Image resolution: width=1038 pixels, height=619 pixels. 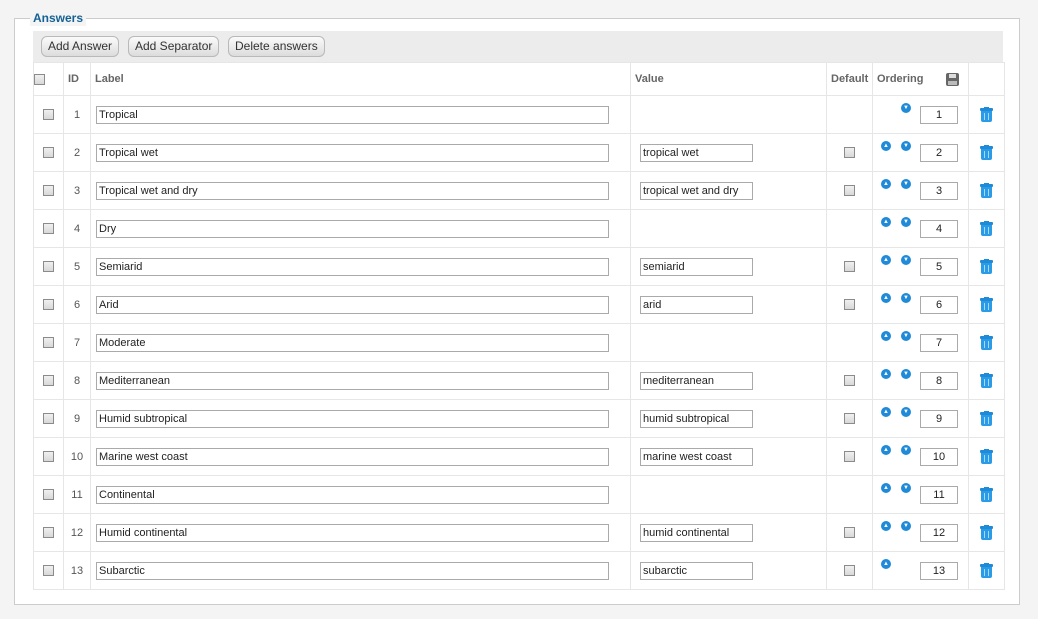 I want to click on save-icon, so click(x=952, y=79).